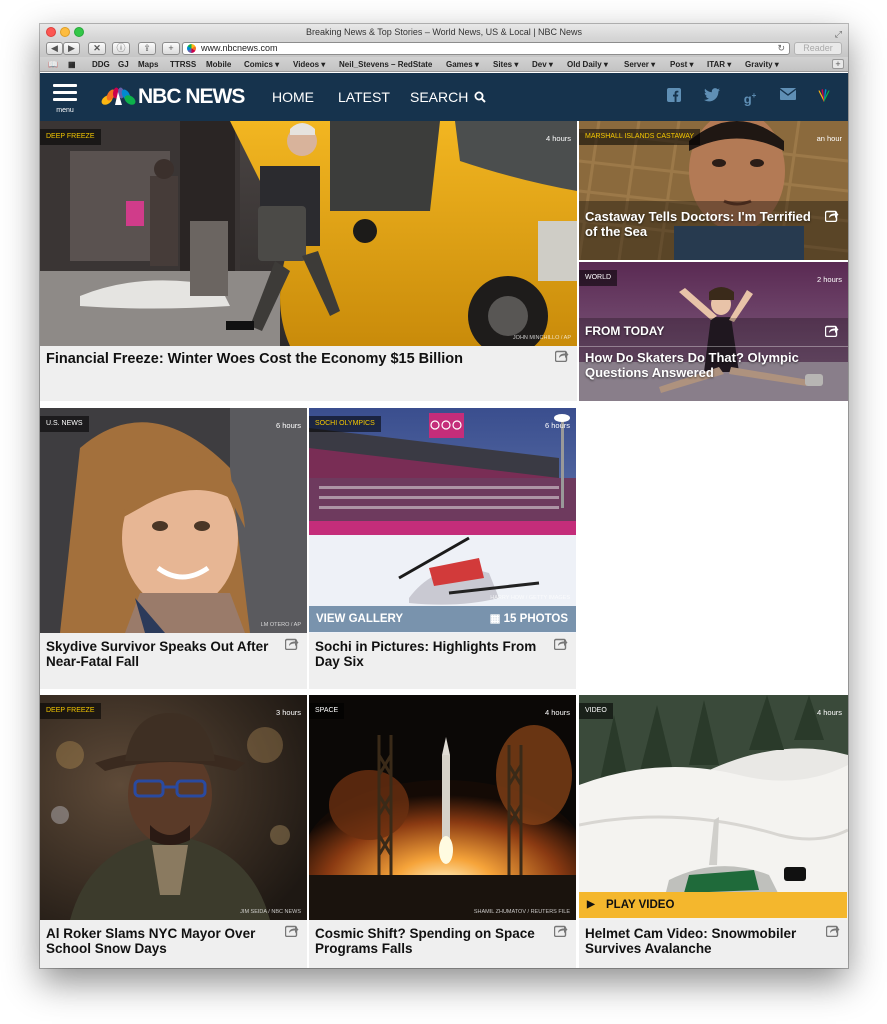  I want to click on top-sites-icon: ▦, so click(72, 64).